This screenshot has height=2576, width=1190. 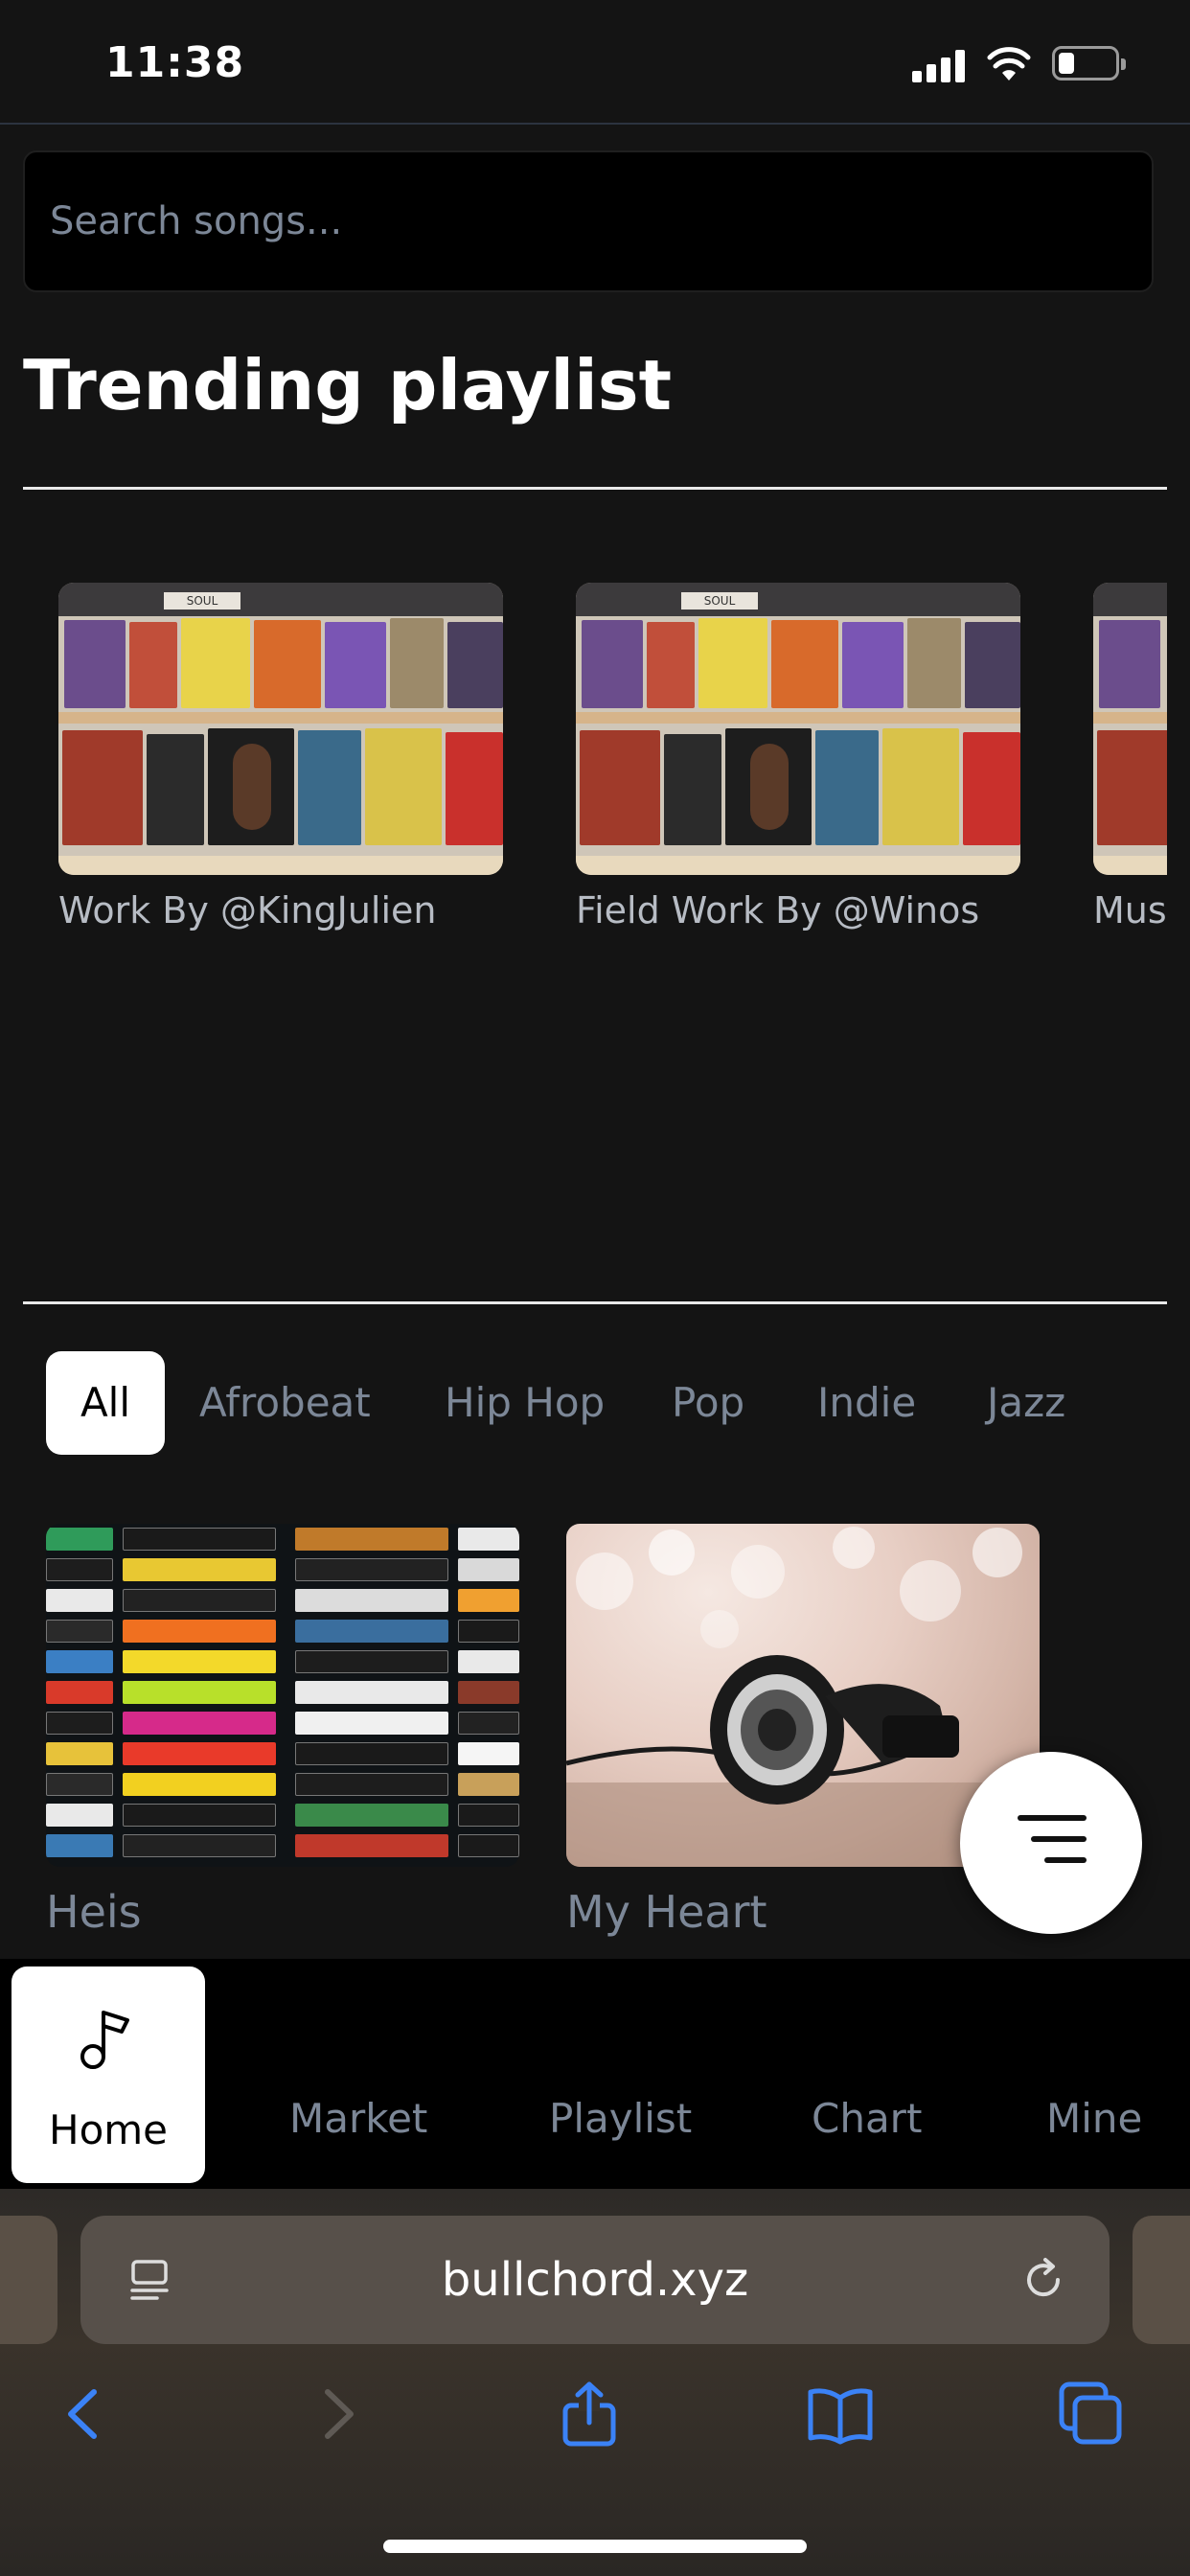 I want to click on nav-home: Home, so click(x=108, y=2074).